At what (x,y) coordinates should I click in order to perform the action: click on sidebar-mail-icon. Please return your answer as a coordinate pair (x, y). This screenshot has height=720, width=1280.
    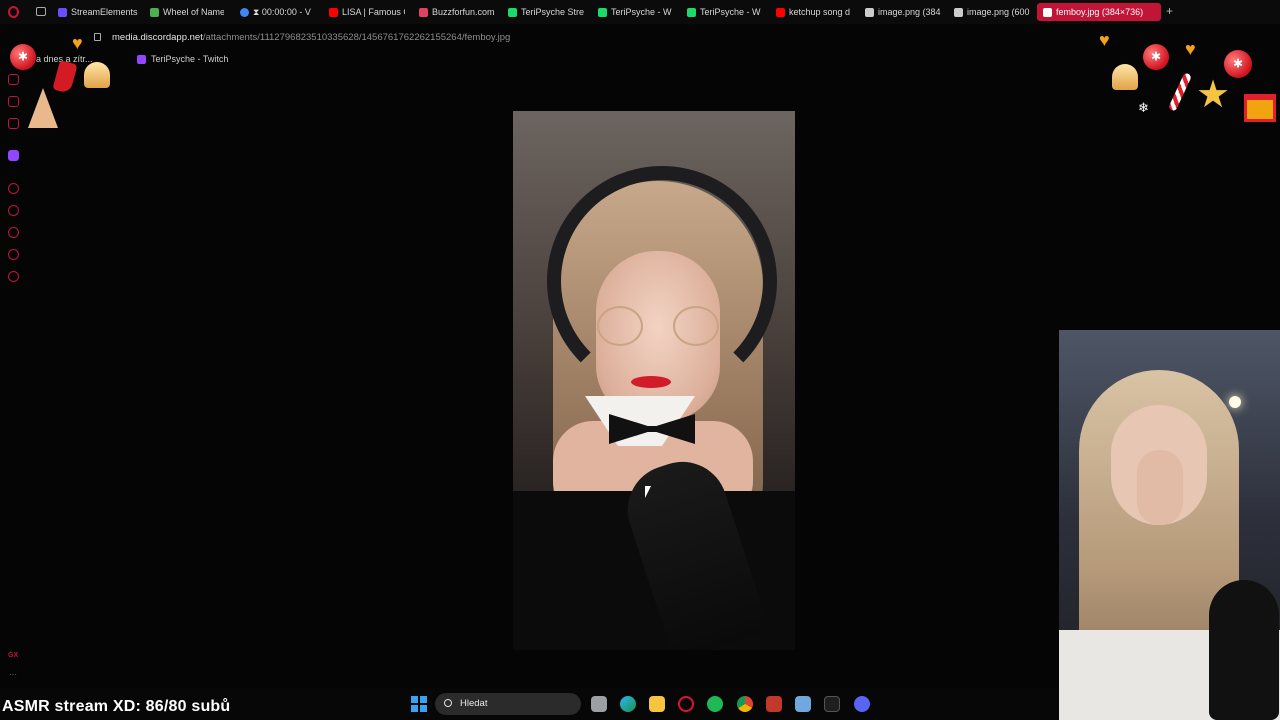
    Looking at the image, I should click on (13, 101).